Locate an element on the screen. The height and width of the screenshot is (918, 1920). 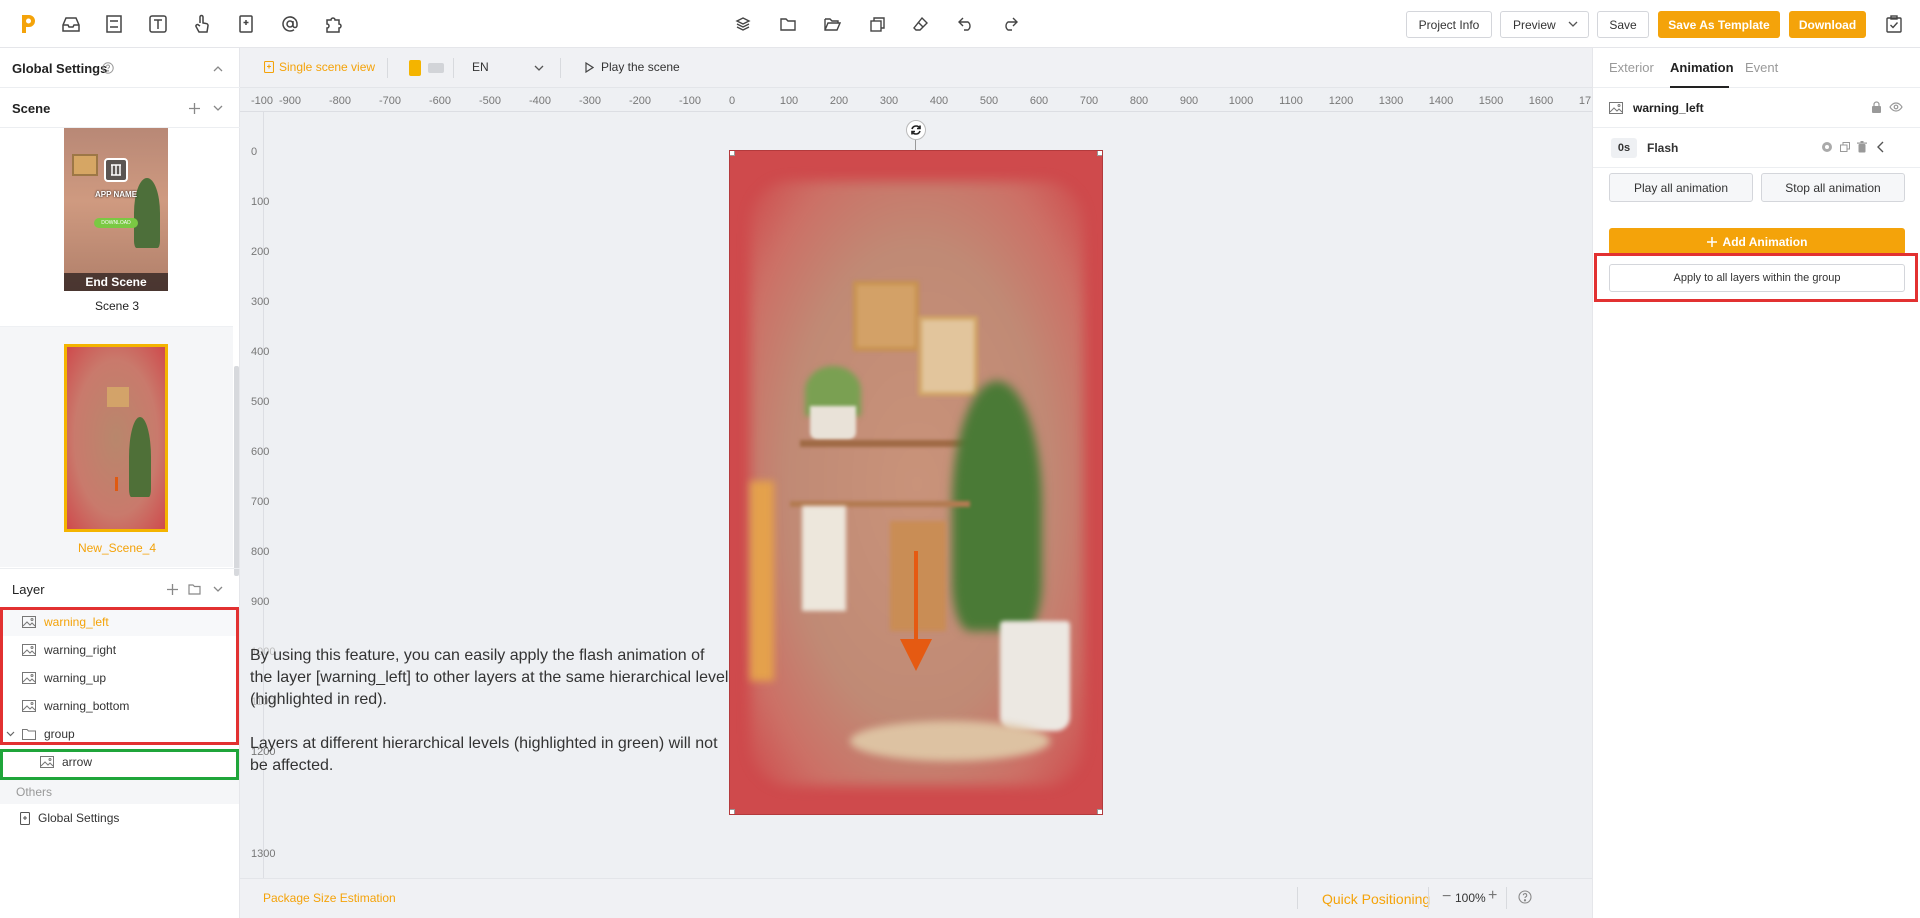
phone-icon is located at coordinates (246, 24).